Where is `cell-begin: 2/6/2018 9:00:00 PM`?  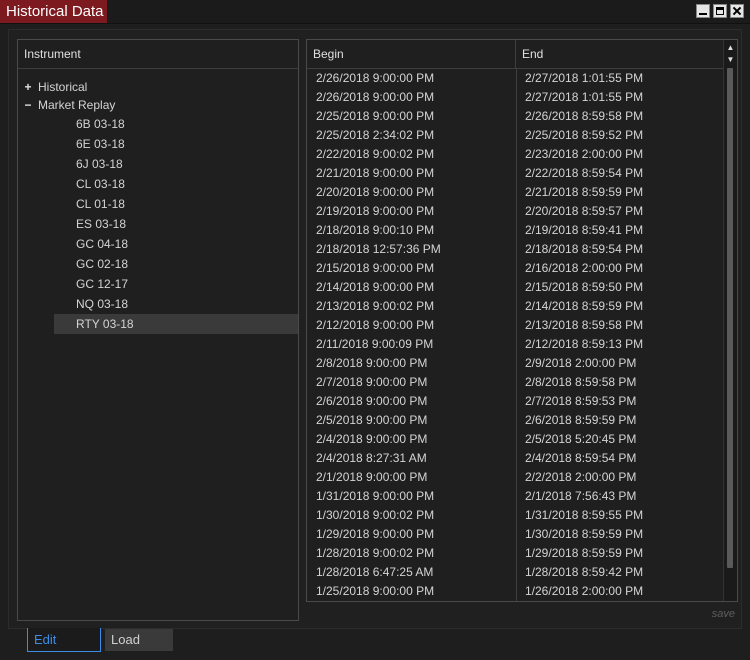 cell-begin: 2/6/2018 9:00:00 PM is located at coordinates (372, 401).